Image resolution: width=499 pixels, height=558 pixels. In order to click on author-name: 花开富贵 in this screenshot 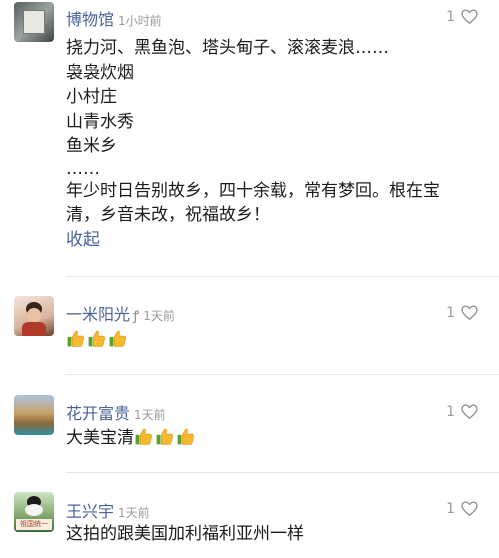, I will do `click(98, 413)`.